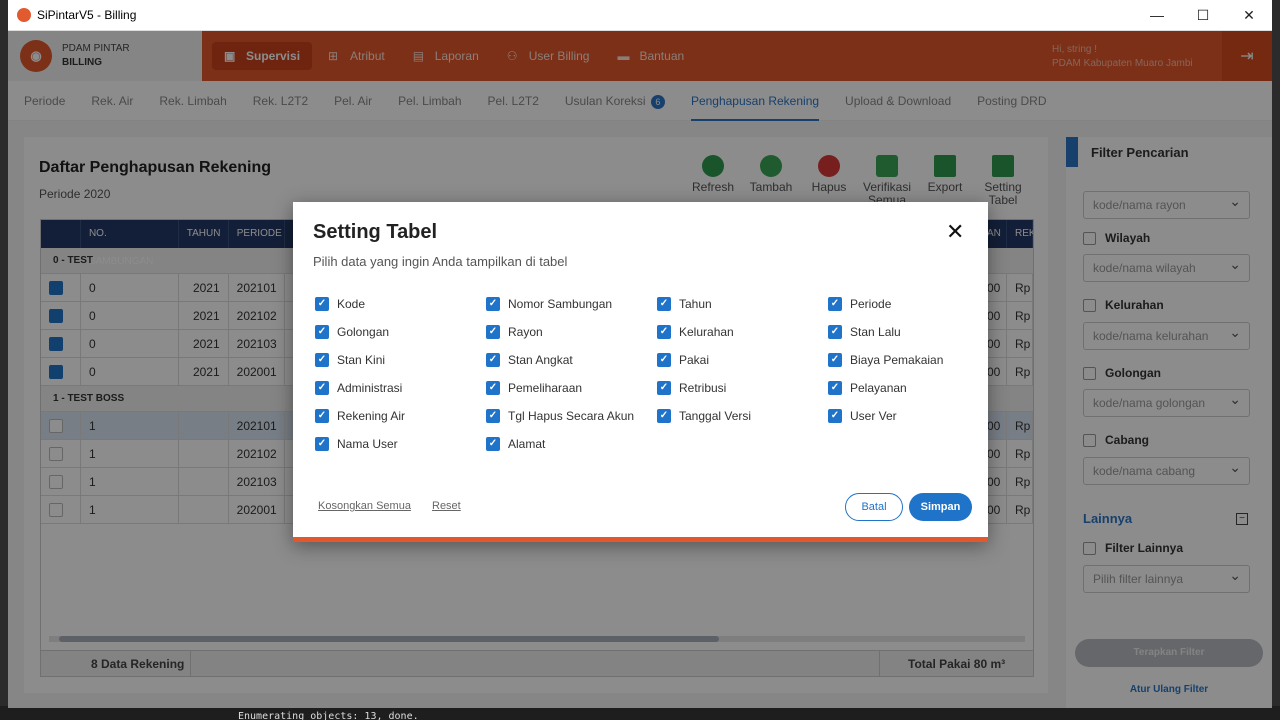  I want to click on reset-link: Reset, so click(446, 506).